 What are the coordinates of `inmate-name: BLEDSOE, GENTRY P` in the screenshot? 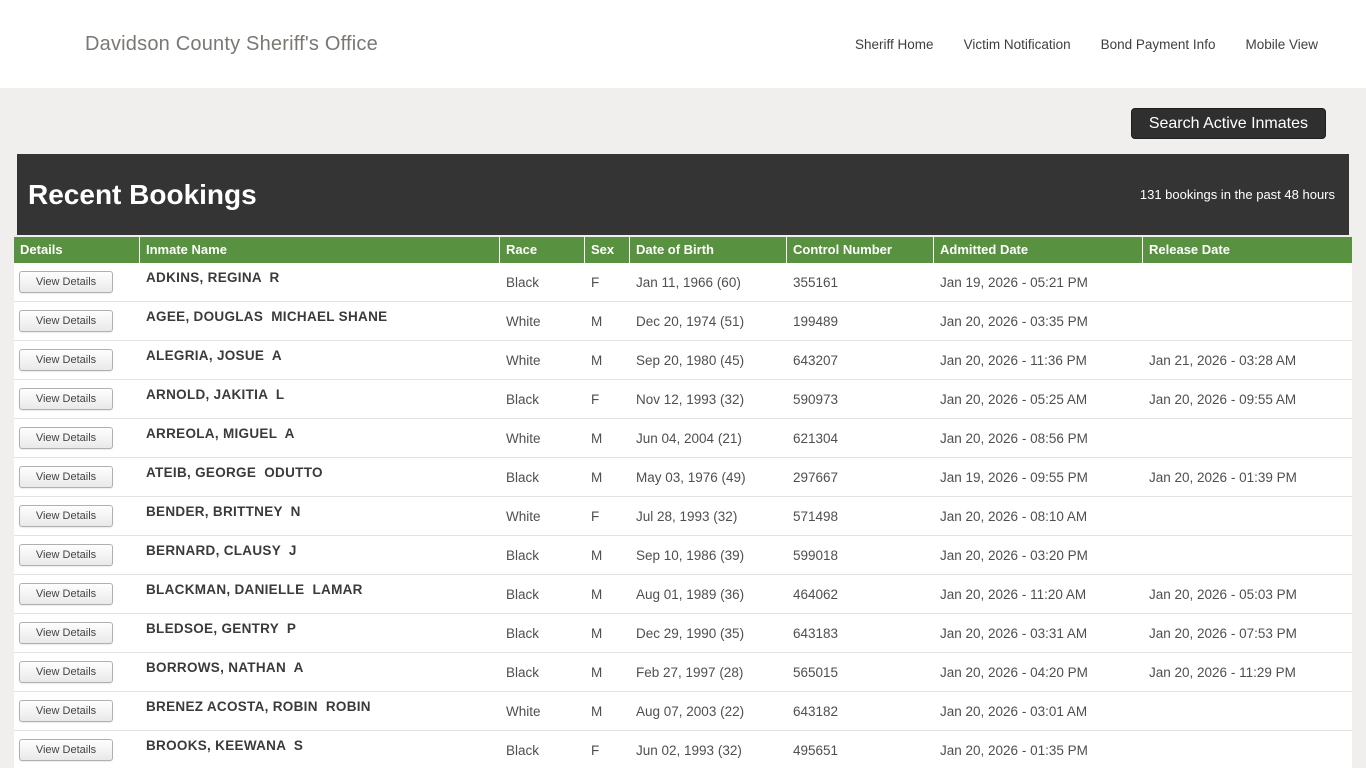 It's located at (221, 628).